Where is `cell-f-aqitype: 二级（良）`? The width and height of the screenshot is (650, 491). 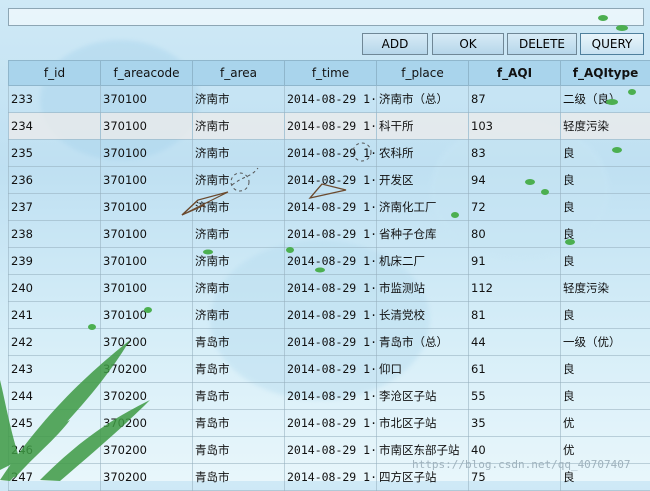 cell-f-aqitype: 二级（良） is located at coordinates (605, 99).